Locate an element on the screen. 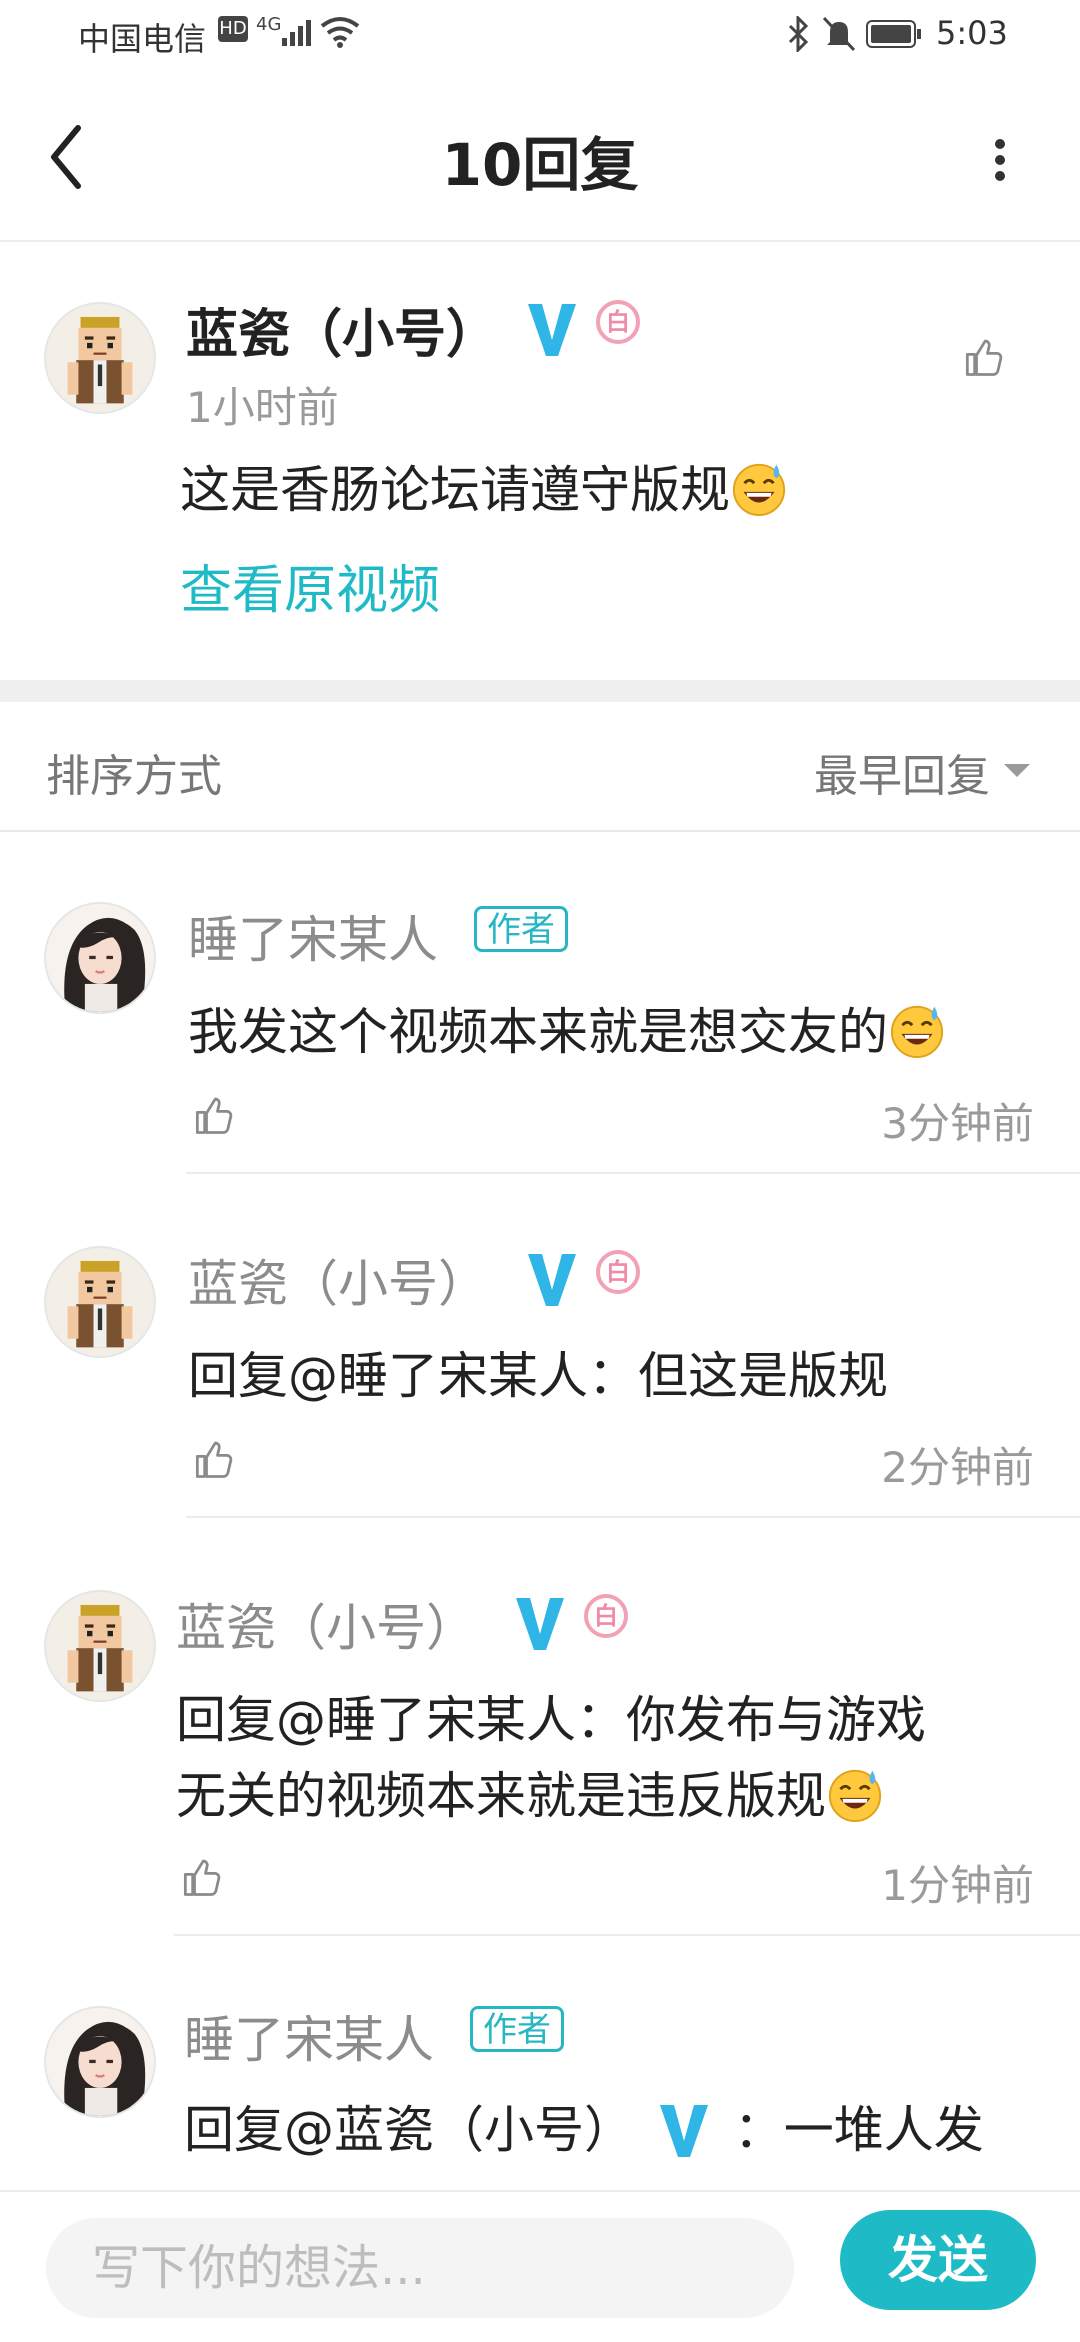 This screenshot has height=2342, width=1080. reply-time: 2分钟前 is located at coordinates (957, 1467).